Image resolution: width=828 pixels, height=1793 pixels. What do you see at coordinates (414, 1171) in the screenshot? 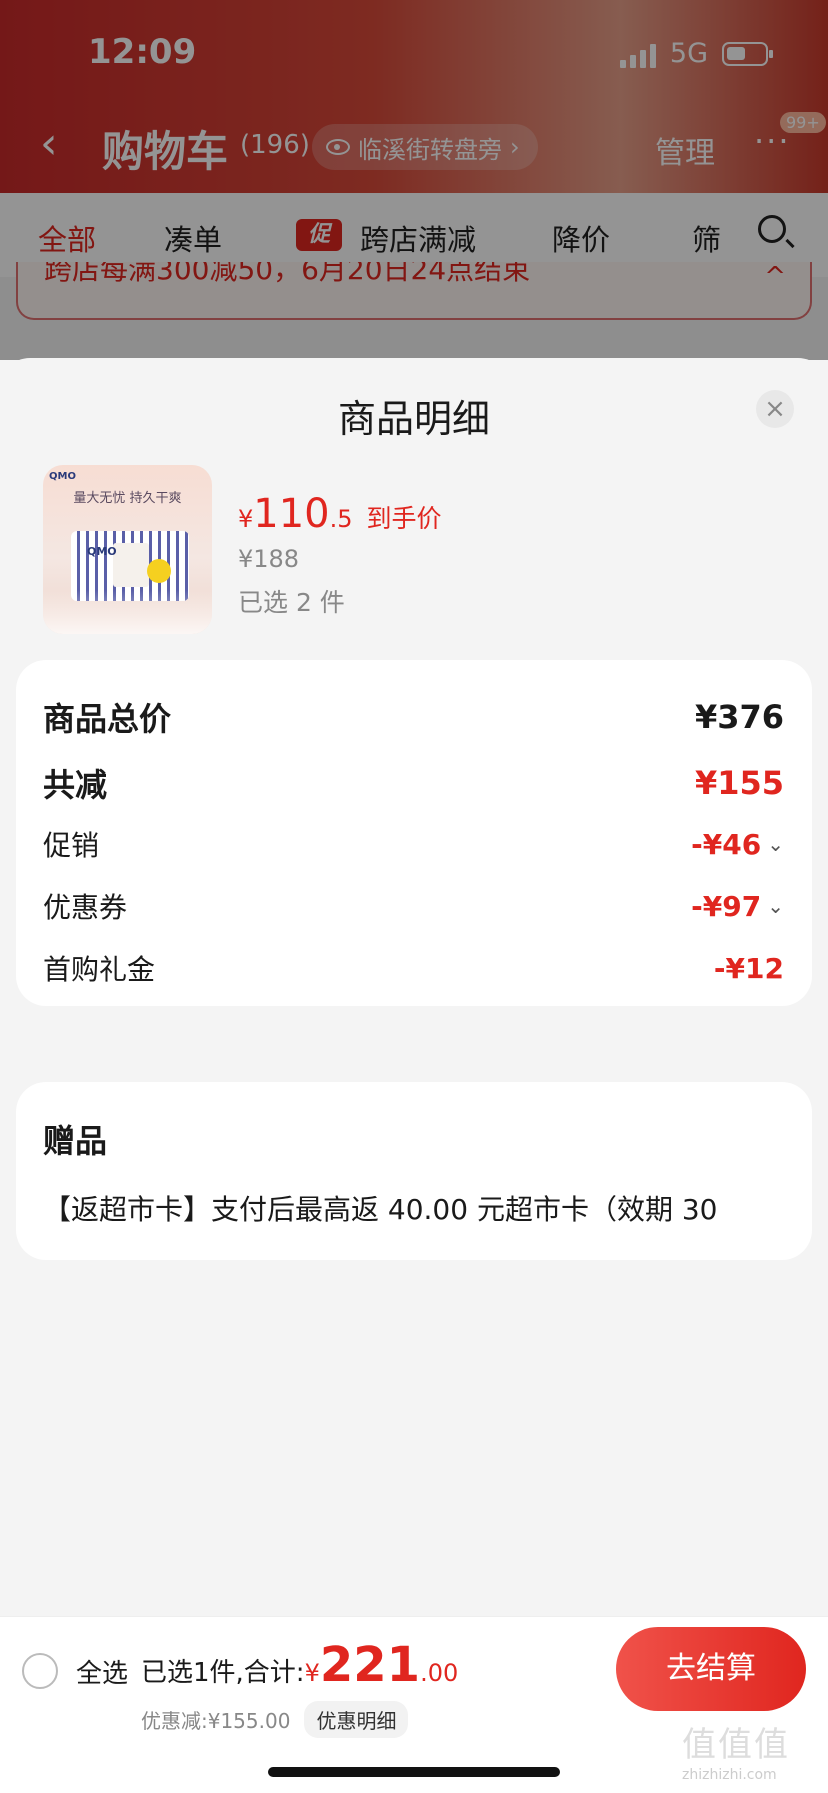
I see `gift-card: 赠品 【返超市卡】支付后最高返 40.00 元超市卡（效期 30` at bounding box center [414, 1171].